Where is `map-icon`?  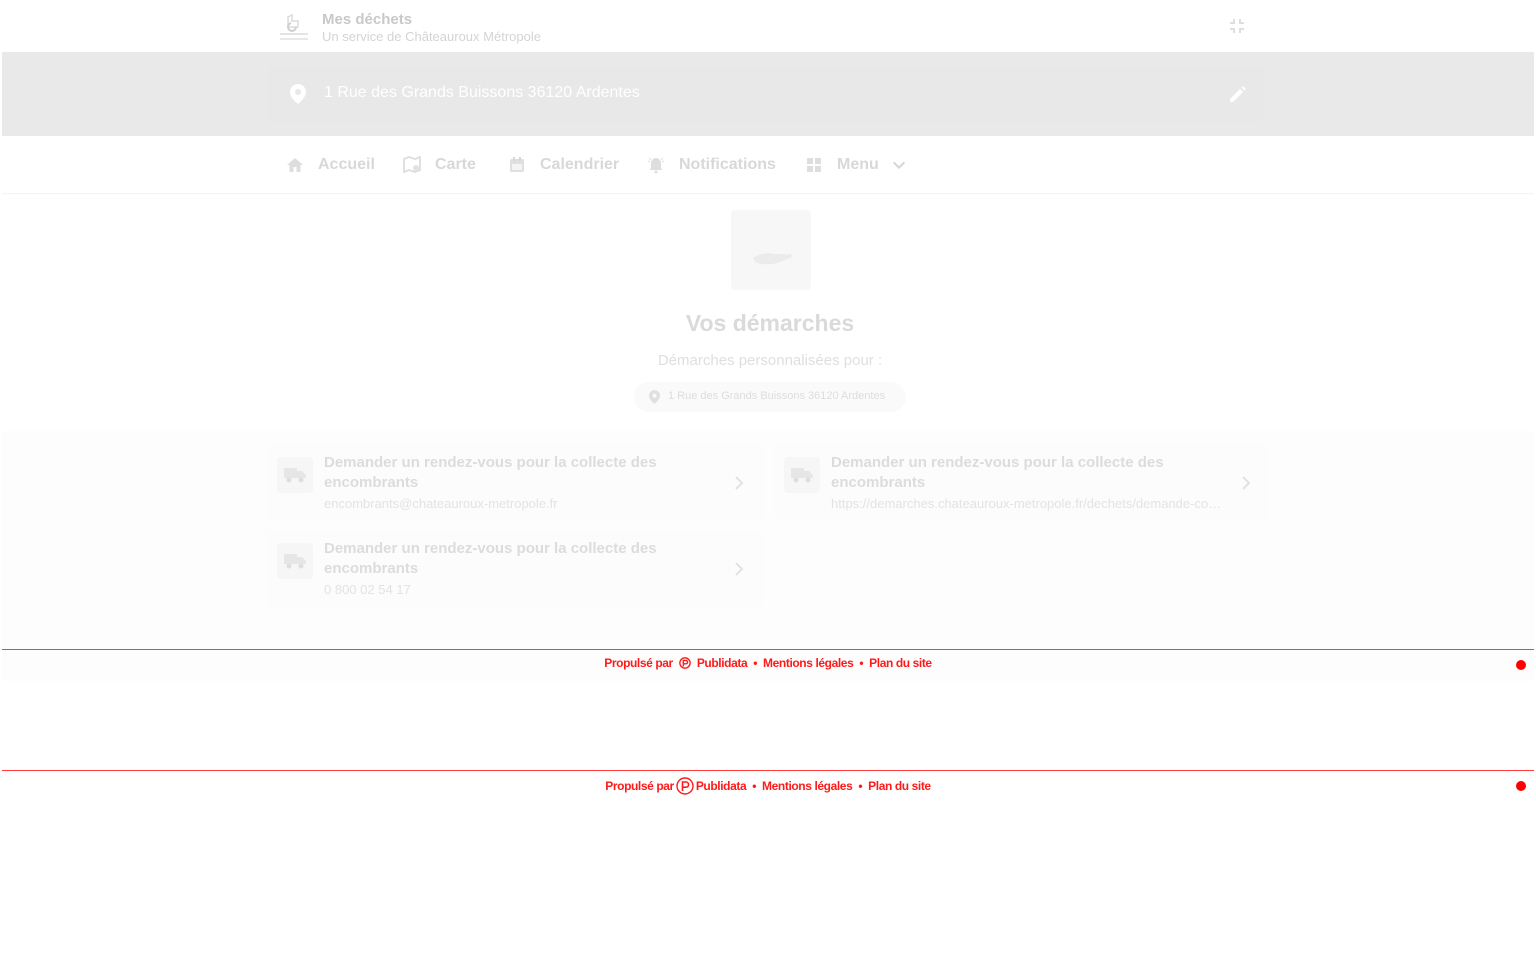
map-icon is located at coordinates (412, 165).